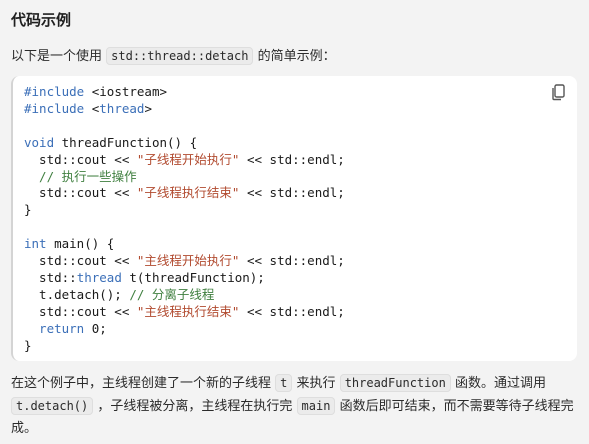  Describe the element at coordinates (395, 383) in the screenshot. I see `outro-code-threadfunction: threadFunction` at that location.